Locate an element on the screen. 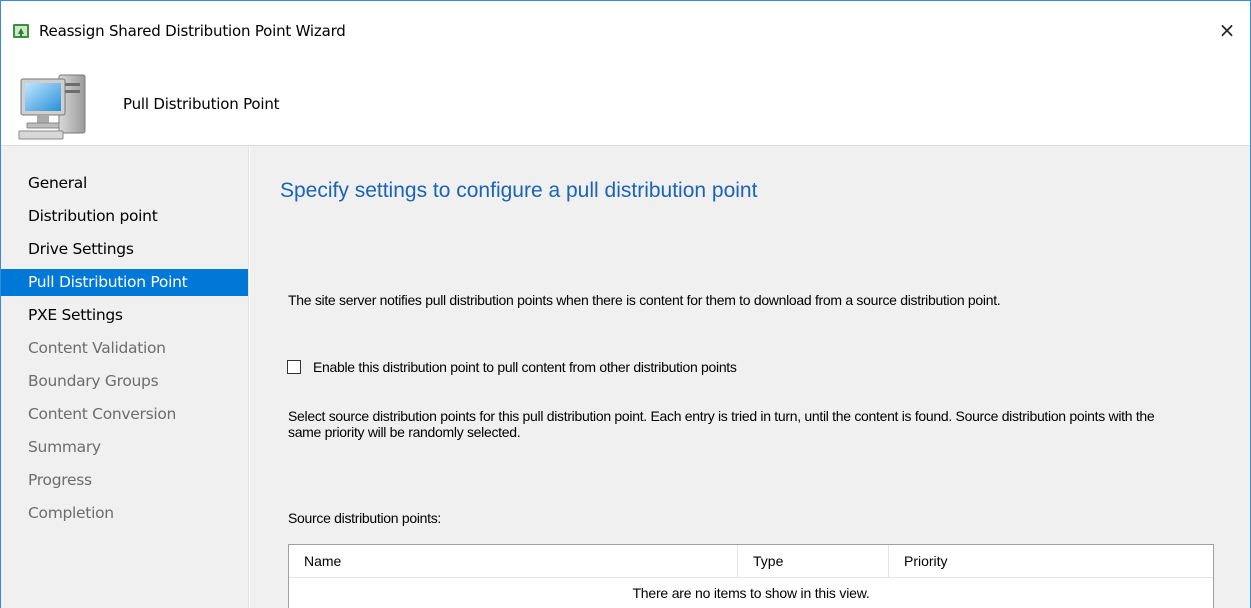 The image size is (1251, 608). nav-item-content-validation: Content Validation is located at coordinates (97, 348).